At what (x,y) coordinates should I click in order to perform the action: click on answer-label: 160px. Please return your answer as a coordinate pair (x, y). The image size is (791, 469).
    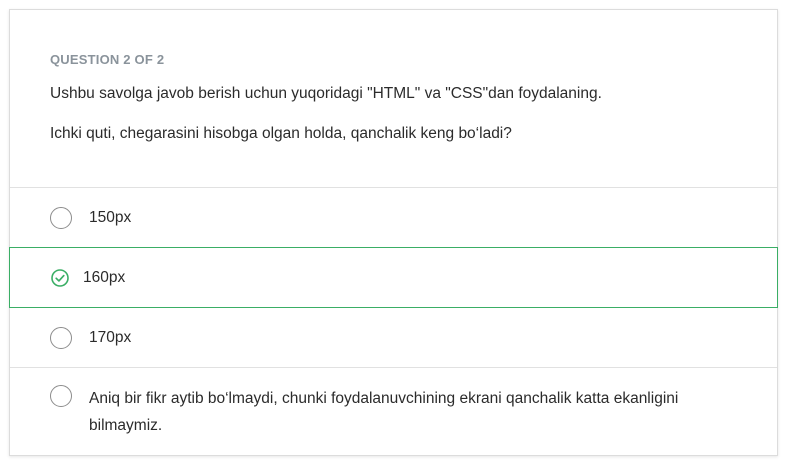
    Looking at the image, I should click on (104, 277).